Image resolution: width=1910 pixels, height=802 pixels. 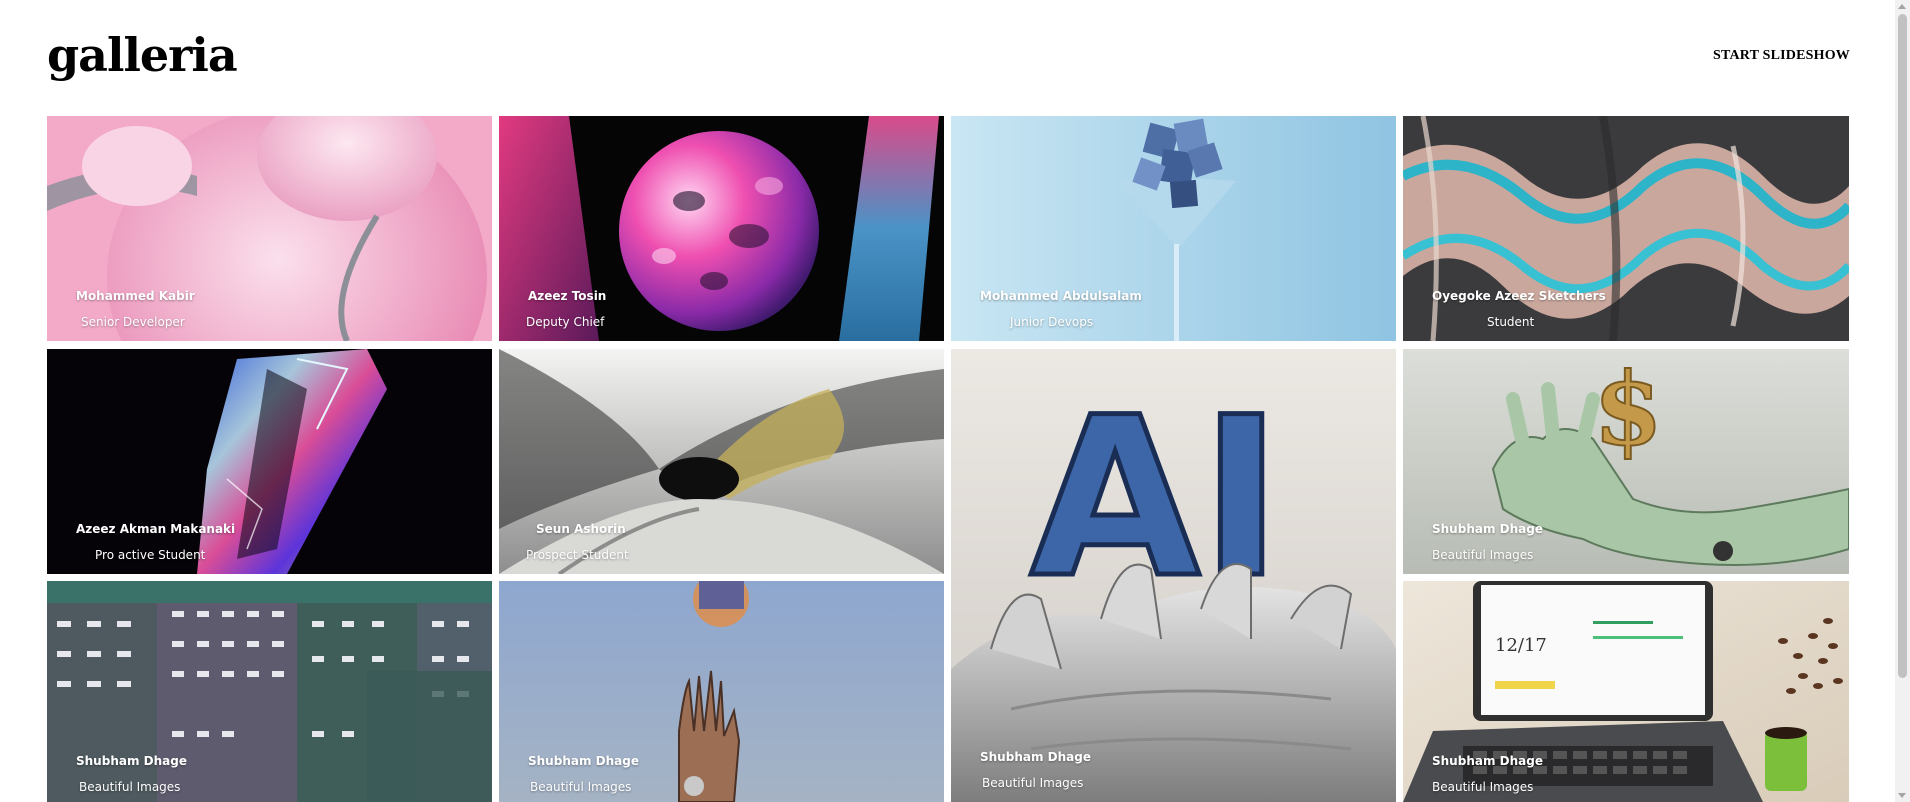 What do you see at coordinates (142, 55) in the screenshot?
I see `site-logo: galleria` at bounding box center [142, 55].